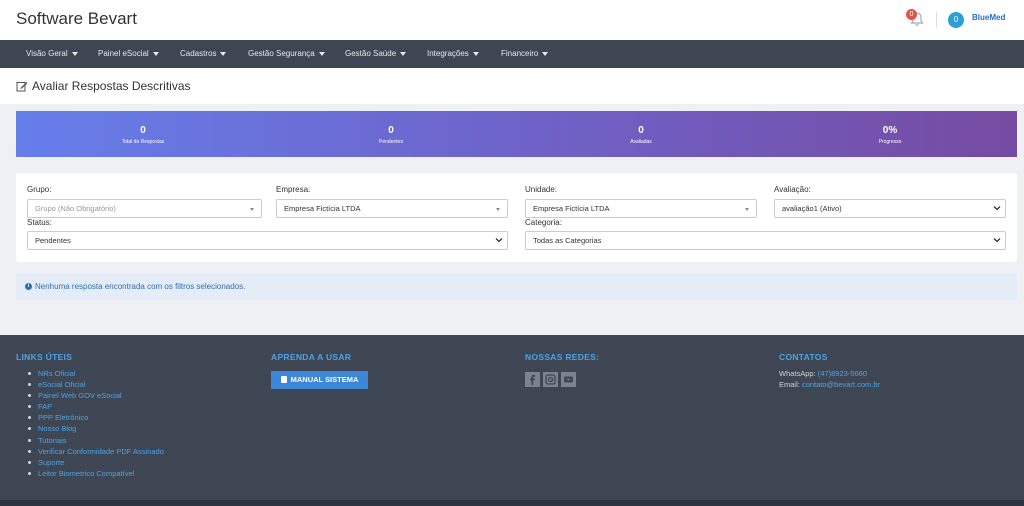 The height and width of the screenshot is (506, 1024). Describe the element at coordinates (96, 428) in the screenshot. I see `footer-link: Nosso Blog` at that location.